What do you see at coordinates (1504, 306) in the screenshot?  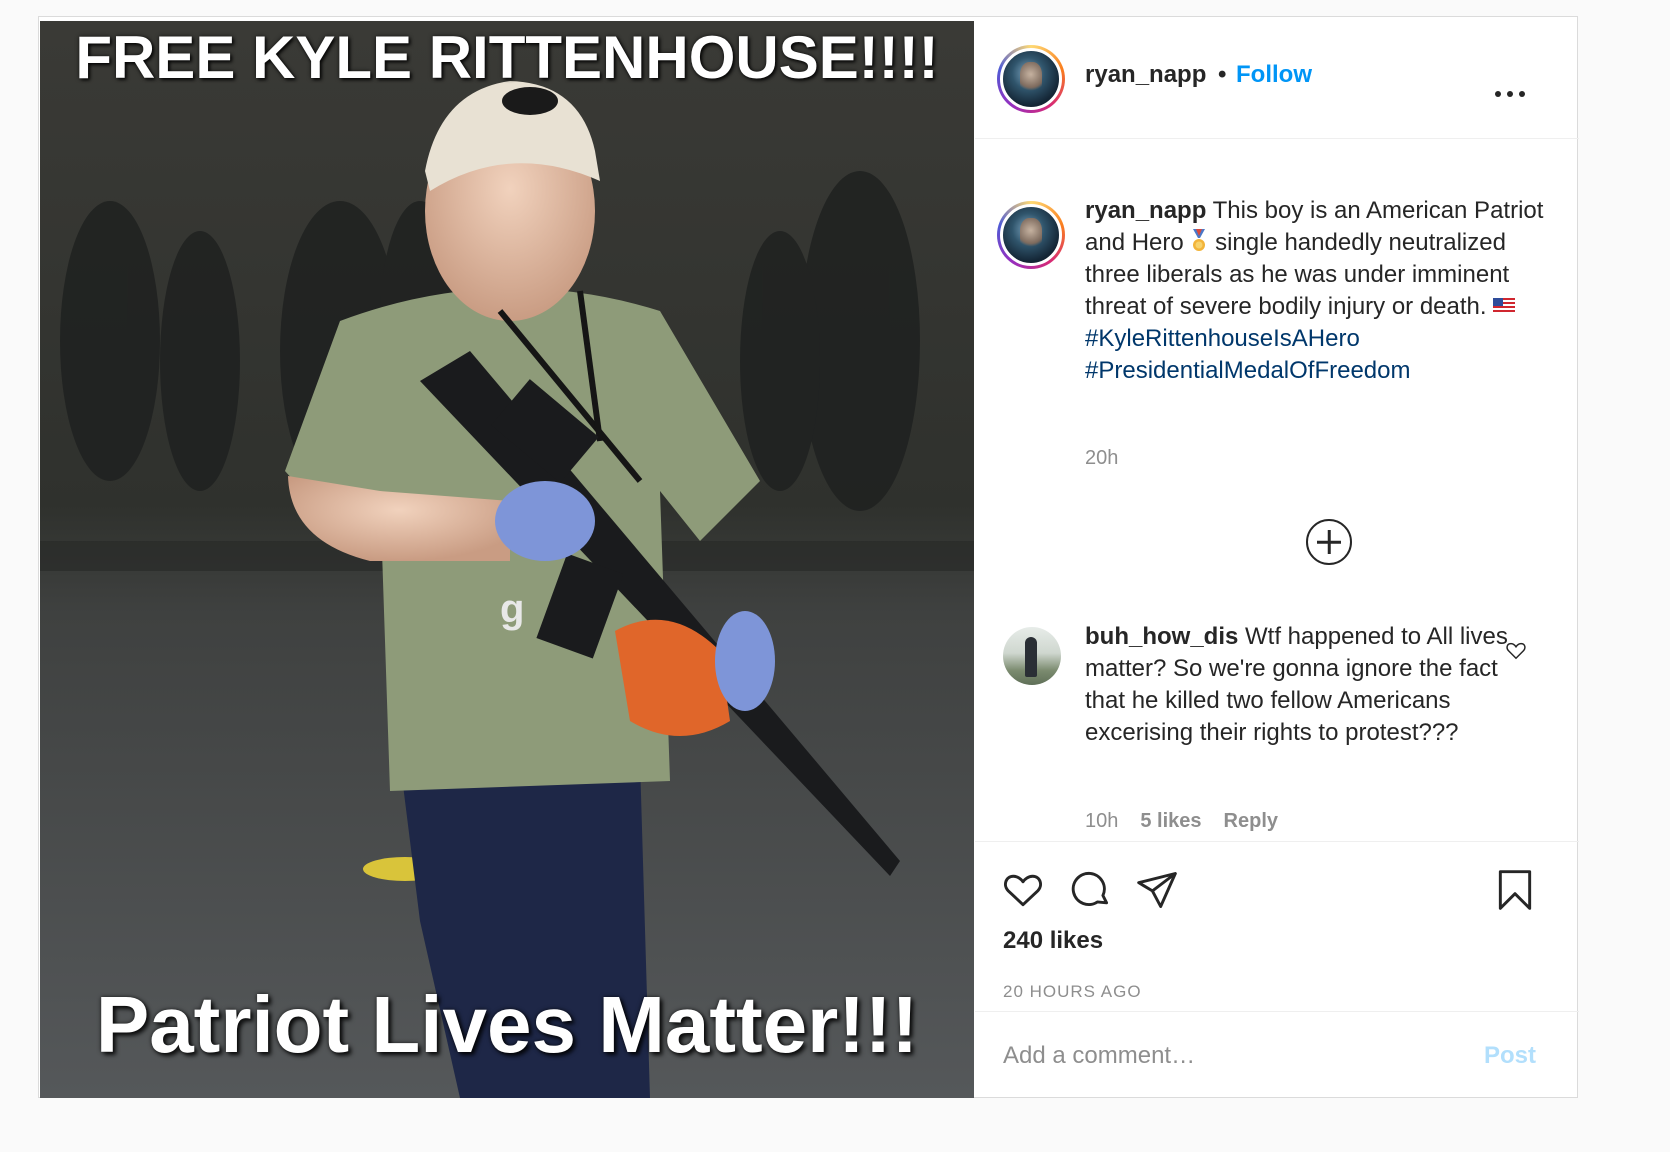 I see `us-flag-icon` at bounding box center [1504, 306].